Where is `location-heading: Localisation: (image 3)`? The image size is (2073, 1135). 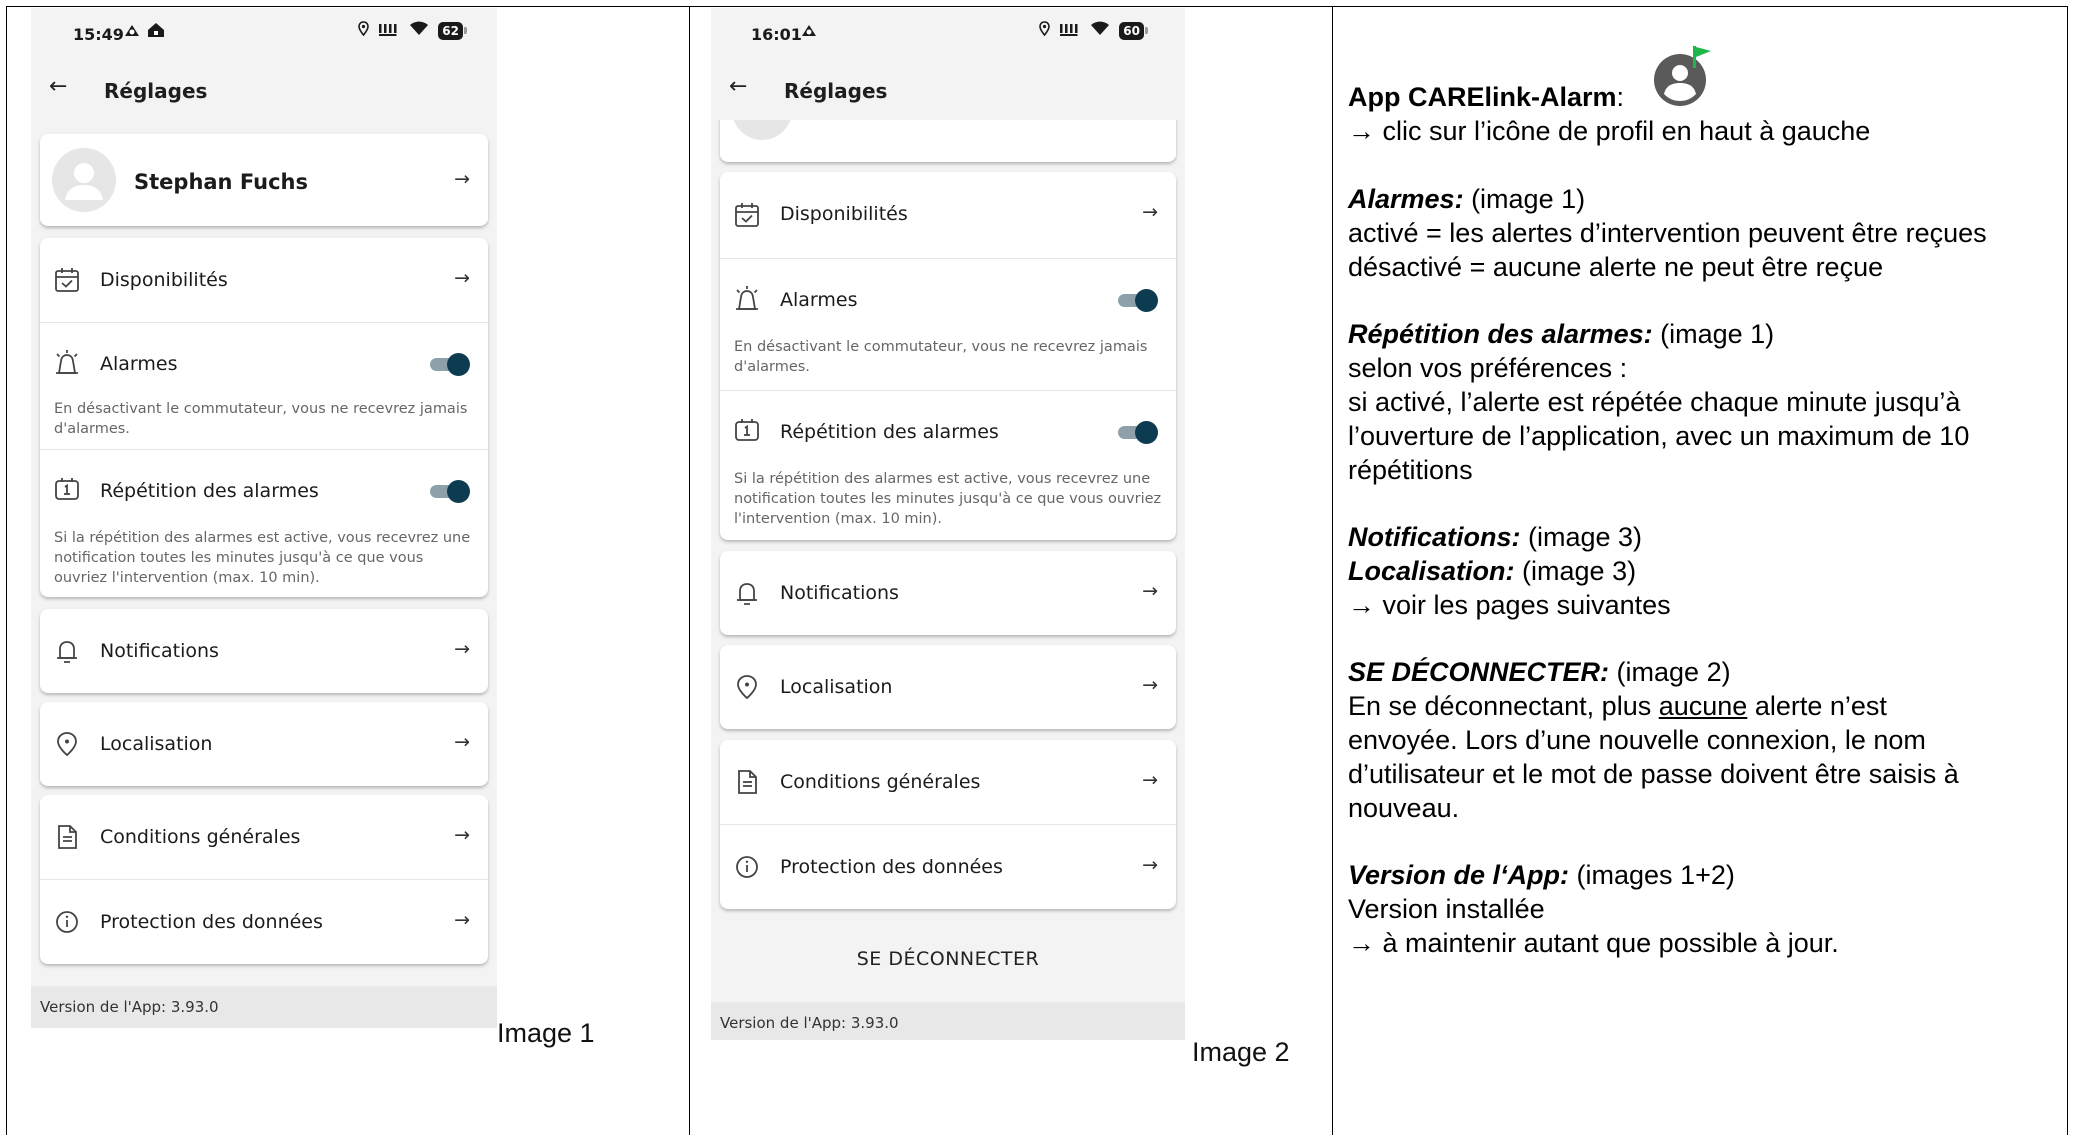
location-heading: Localisation: (image 3) is located at coordinates (1492, 571).